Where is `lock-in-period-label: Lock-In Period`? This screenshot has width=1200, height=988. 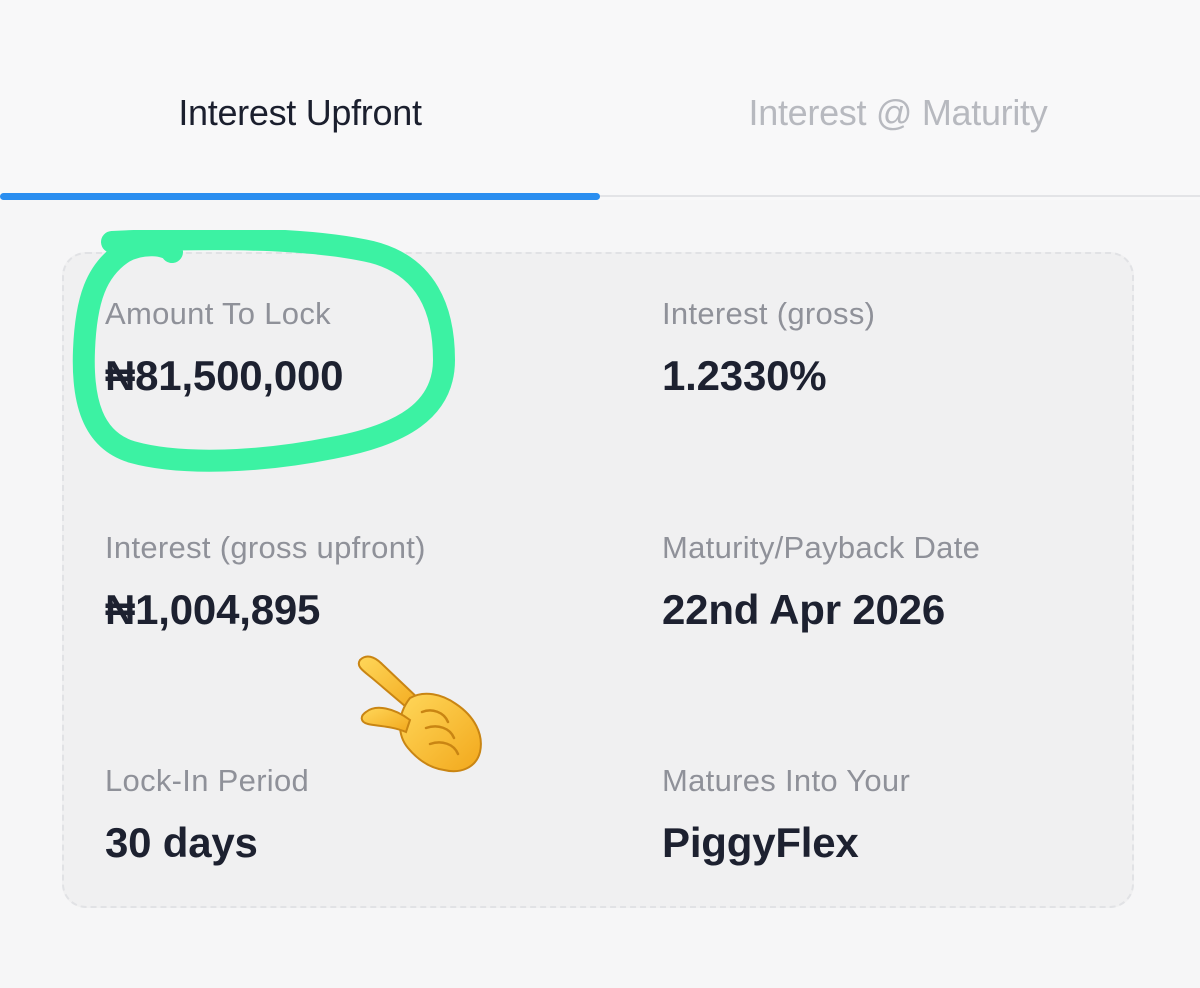 lock-in-period-label: Lock-In Period is located at coordinates (207, 780).